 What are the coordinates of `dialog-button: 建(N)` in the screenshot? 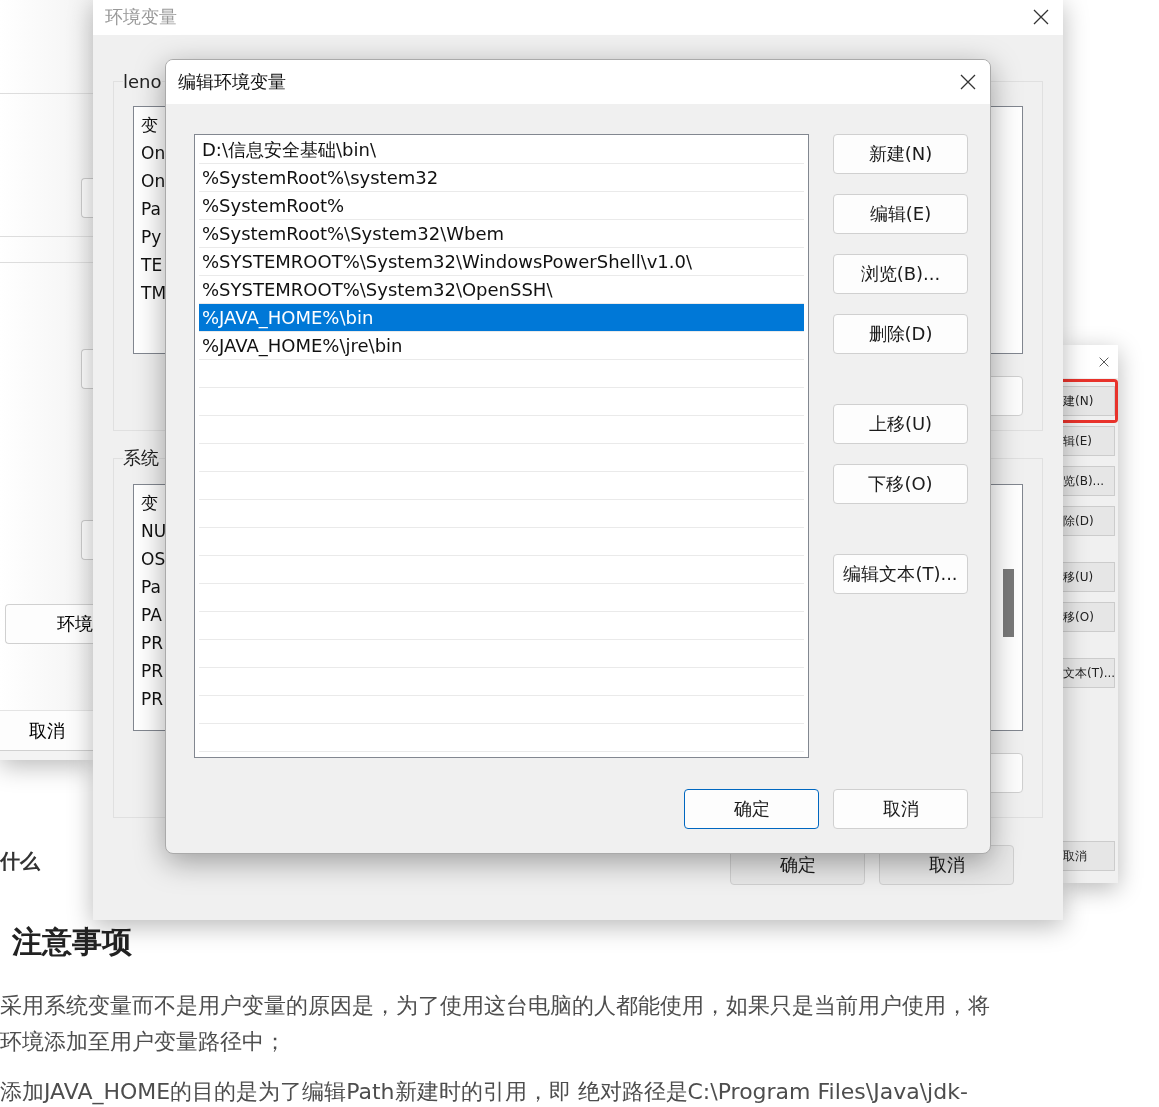 It's located at (1089, 401).